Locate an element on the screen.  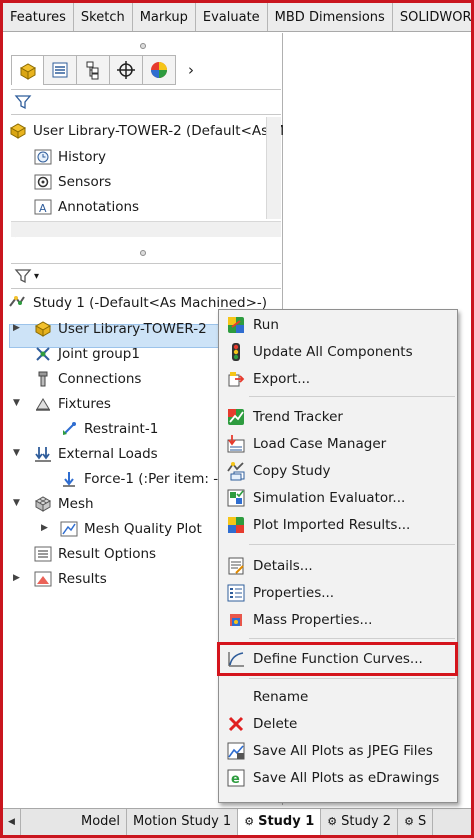
menu-item-trend-tracker: Trend Tracker is located at coordinates (339, 417).